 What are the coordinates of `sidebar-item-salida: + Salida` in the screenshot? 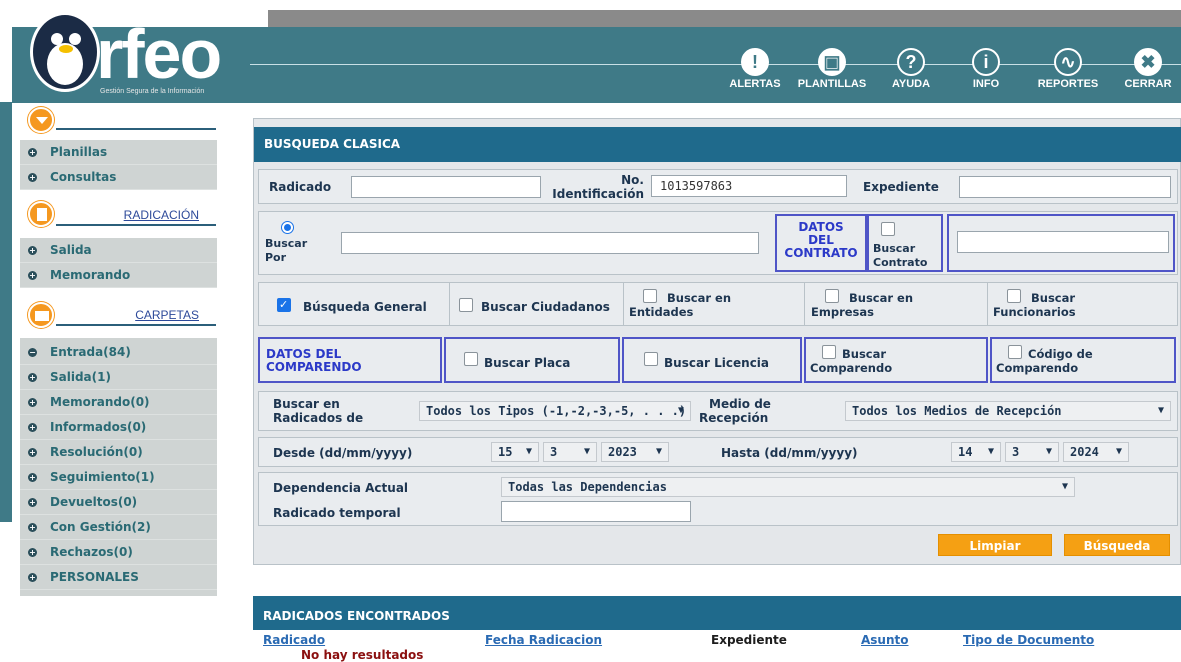 It's located at (118, 250).